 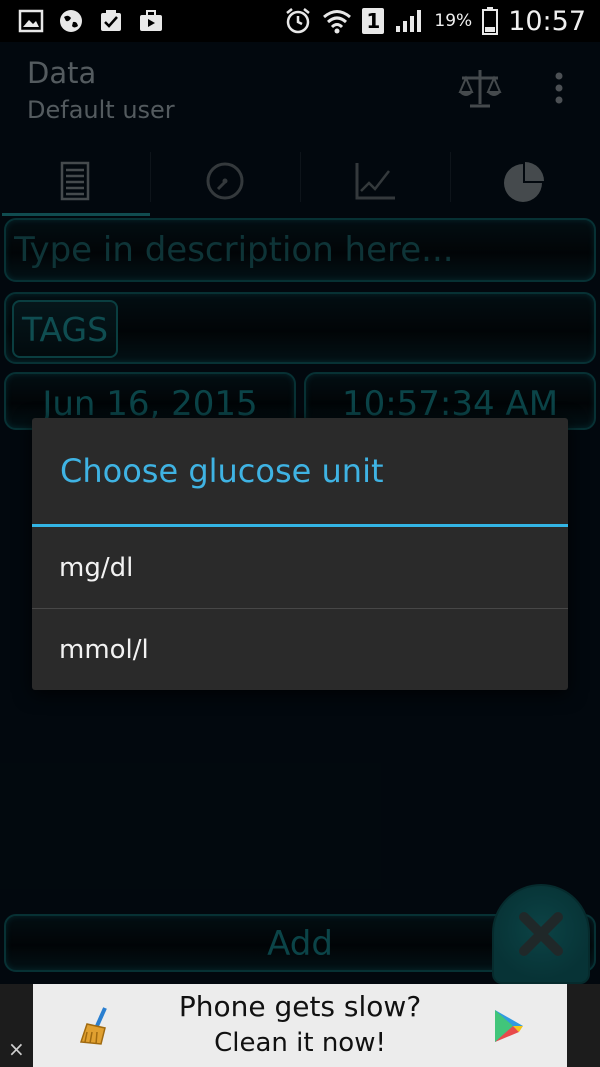 I want to click on clock: 10:57, so click(x=547, y=21).